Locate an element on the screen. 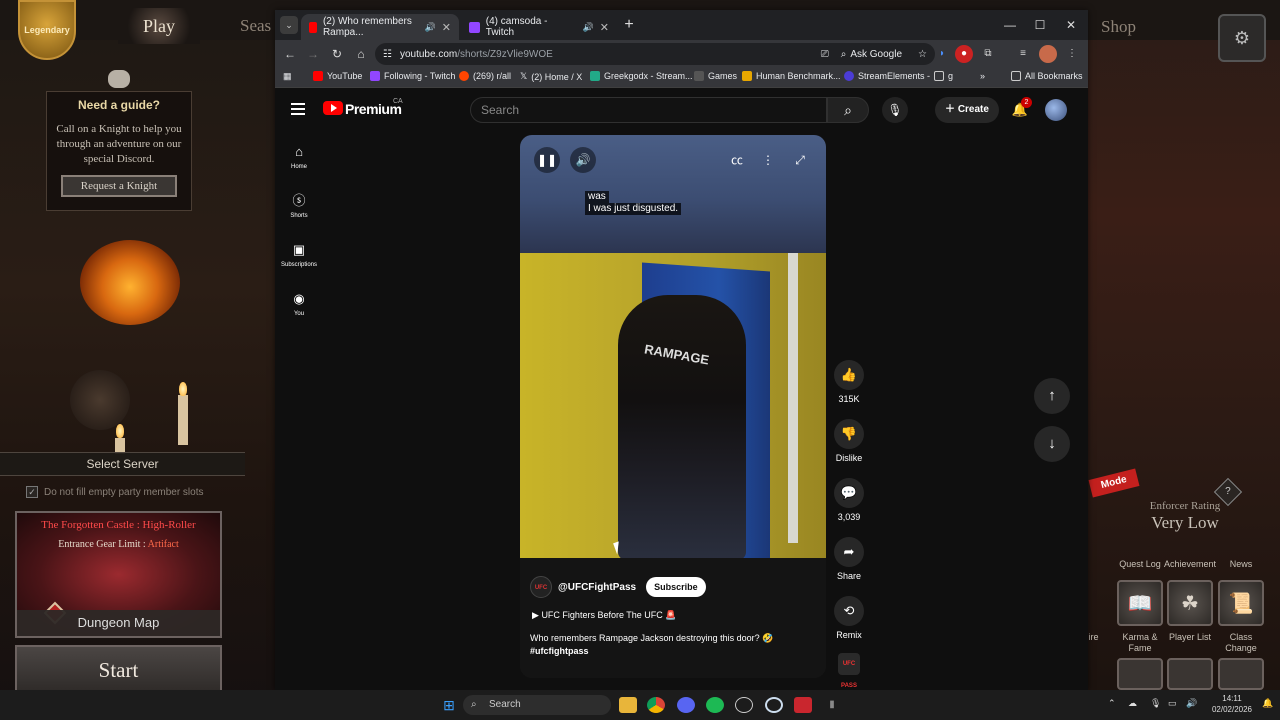  spotify-icon is located at coordinates (715, 705).